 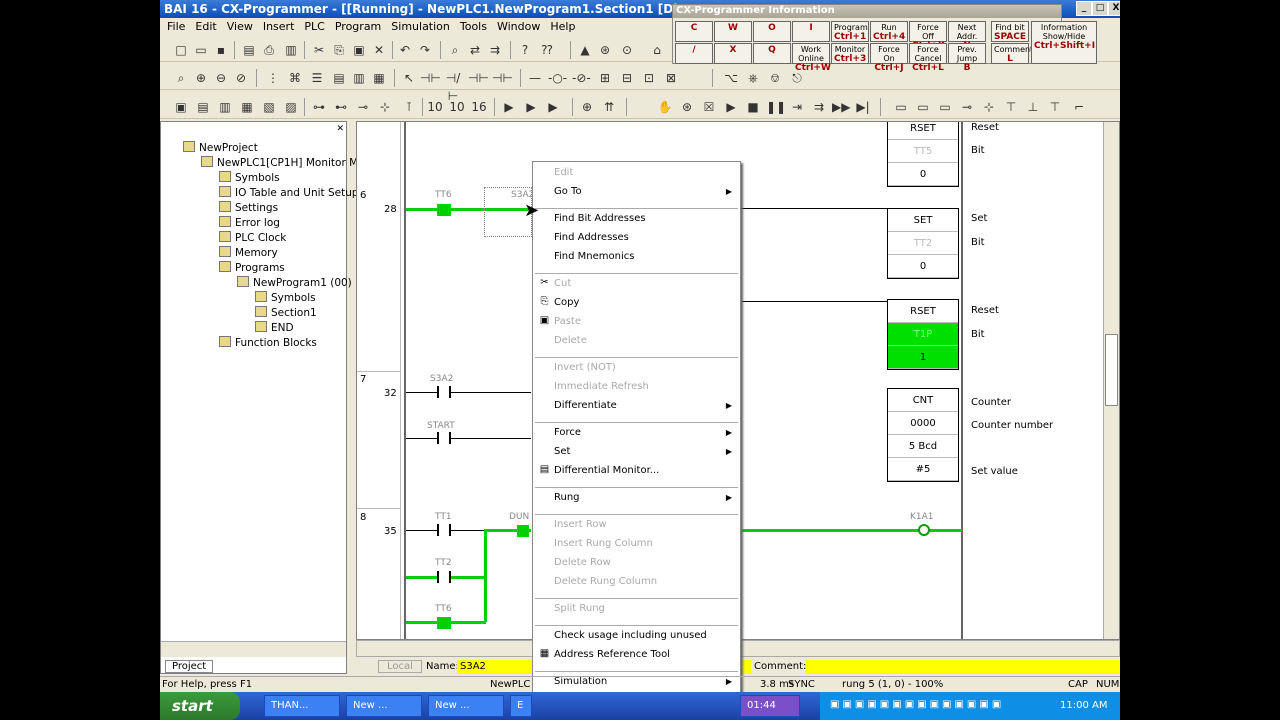 I want to click on taskbar-item: E, so click(x=521, y=706).